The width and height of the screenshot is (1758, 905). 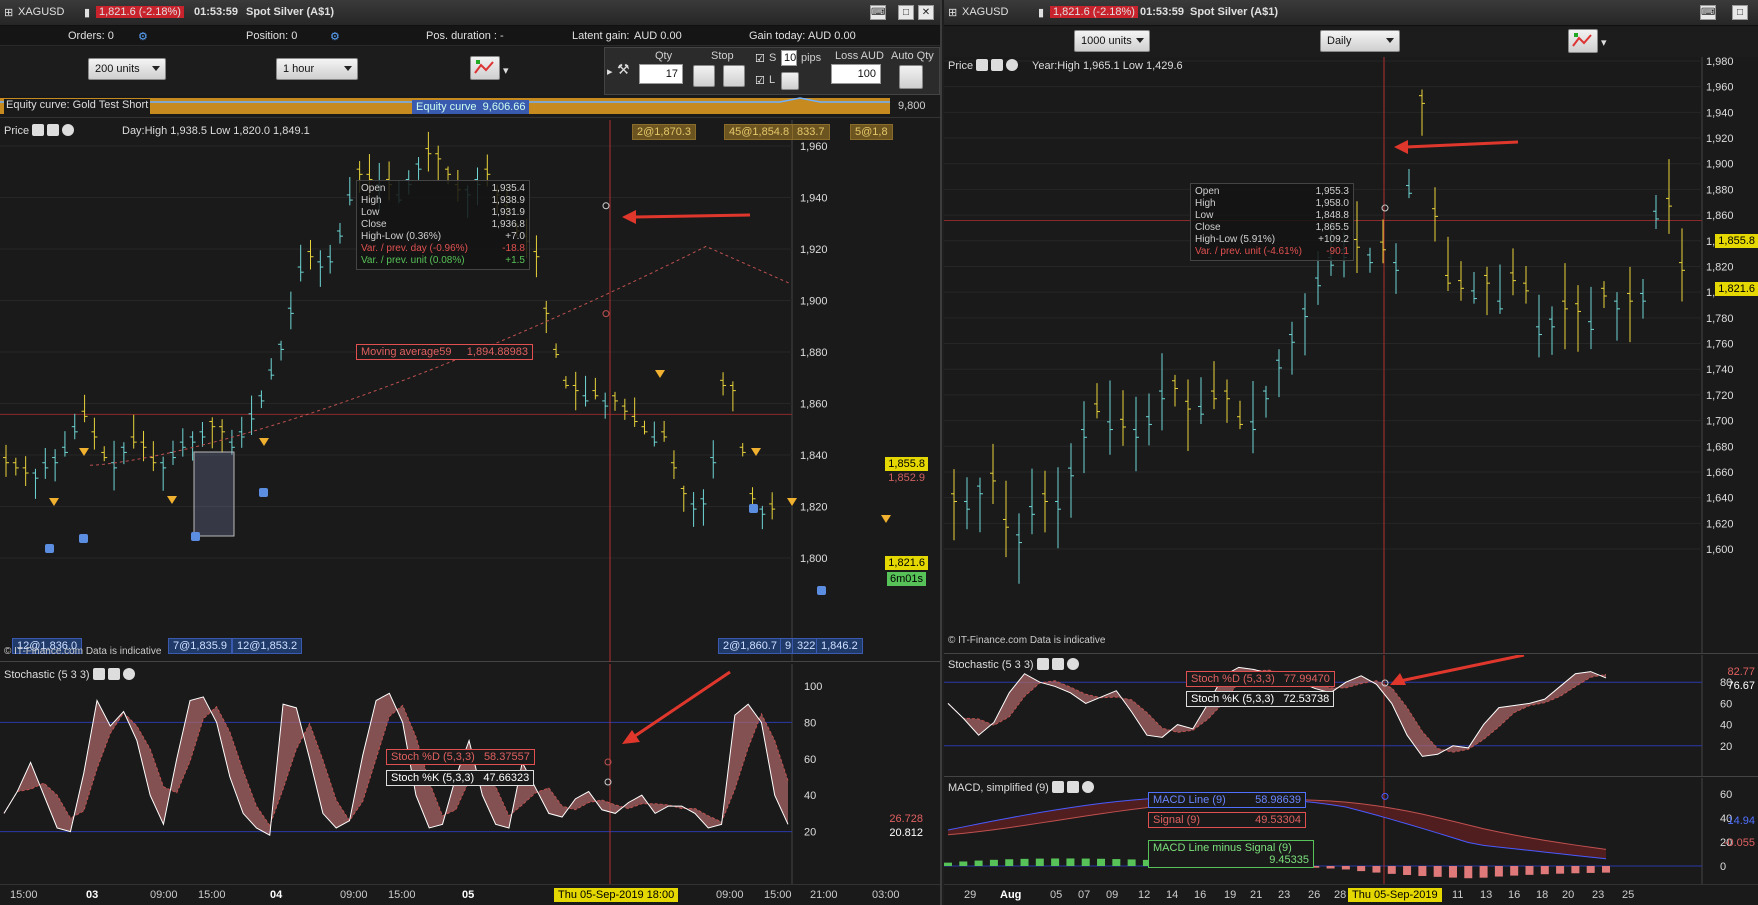 I want to click on timeframe-select: Daily, so click(x=1360, y=41).